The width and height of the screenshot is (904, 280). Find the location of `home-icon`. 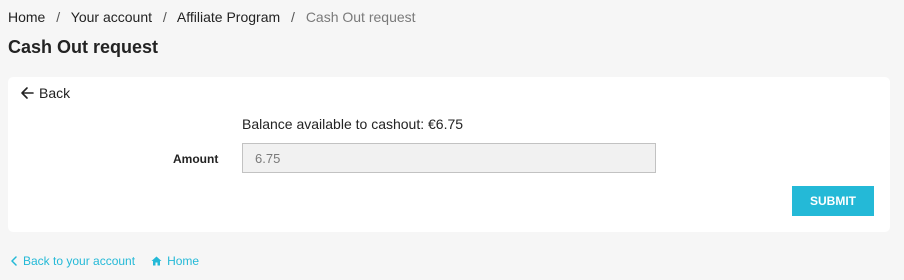

home-icon is located at coordinates (156, 261).